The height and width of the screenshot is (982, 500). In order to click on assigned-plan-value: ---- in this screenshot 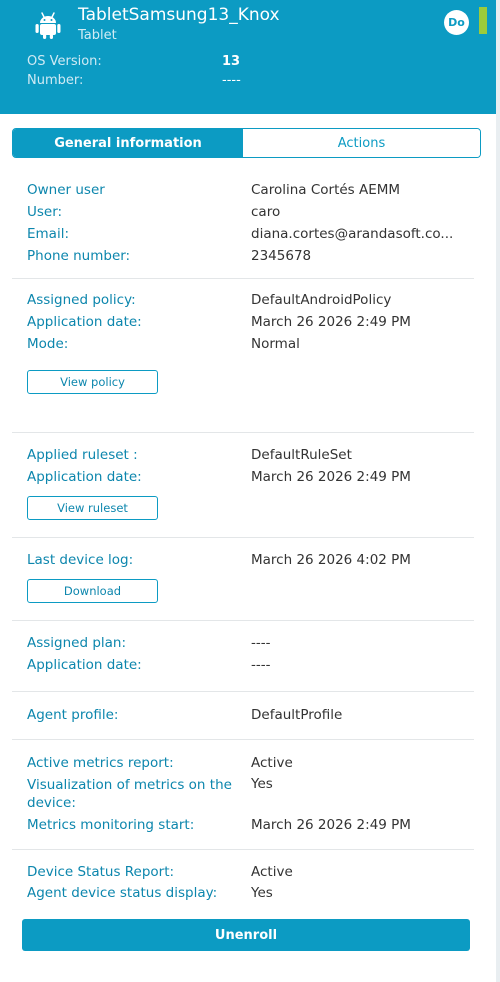, I will do `click(261, 643)`.